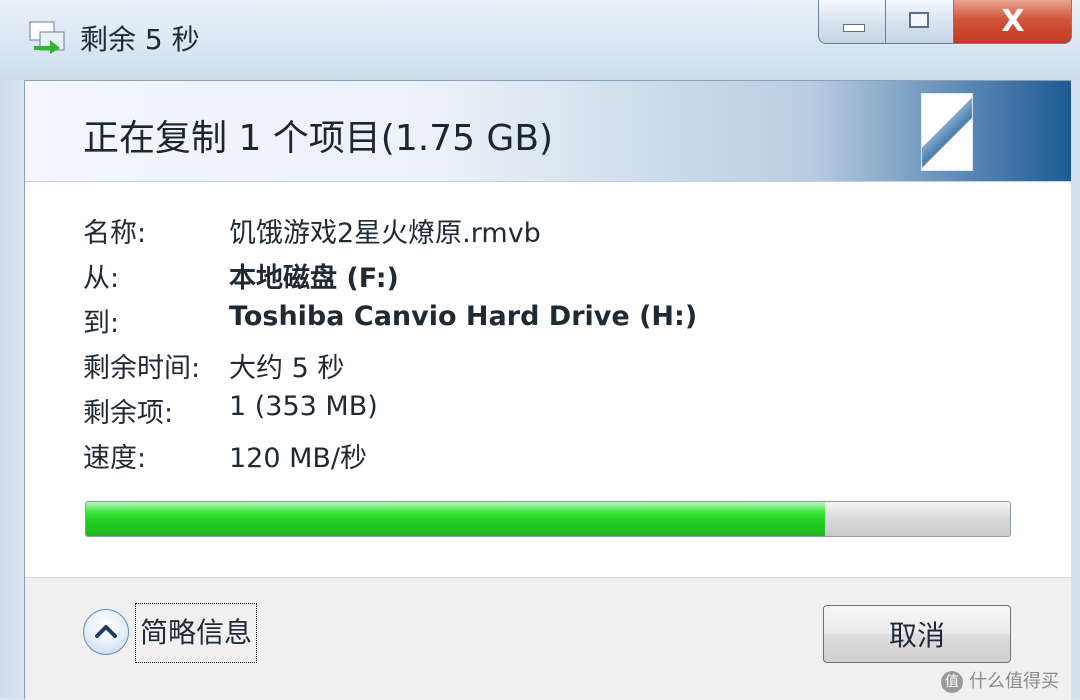 This screenshot has width=1080, height=700. I want to click on detail-label: 剩余时间:, so click(142, 368).